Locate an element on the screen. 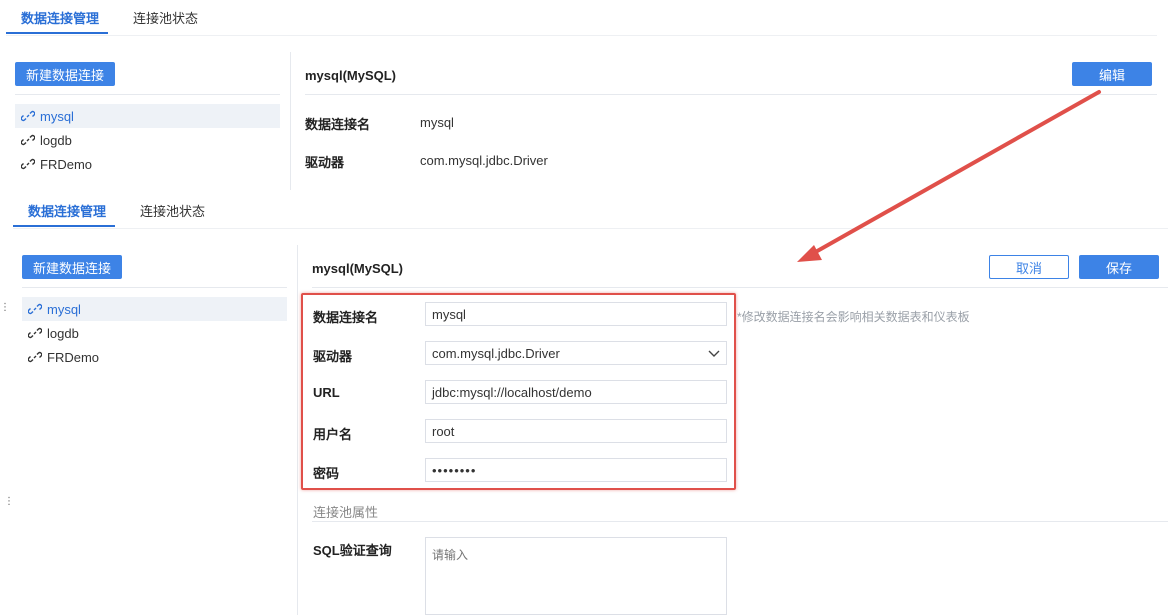 The height and width of the screenshot is (615, 1168). driver-label: 驱动器 is located at coordinates (325, 162).